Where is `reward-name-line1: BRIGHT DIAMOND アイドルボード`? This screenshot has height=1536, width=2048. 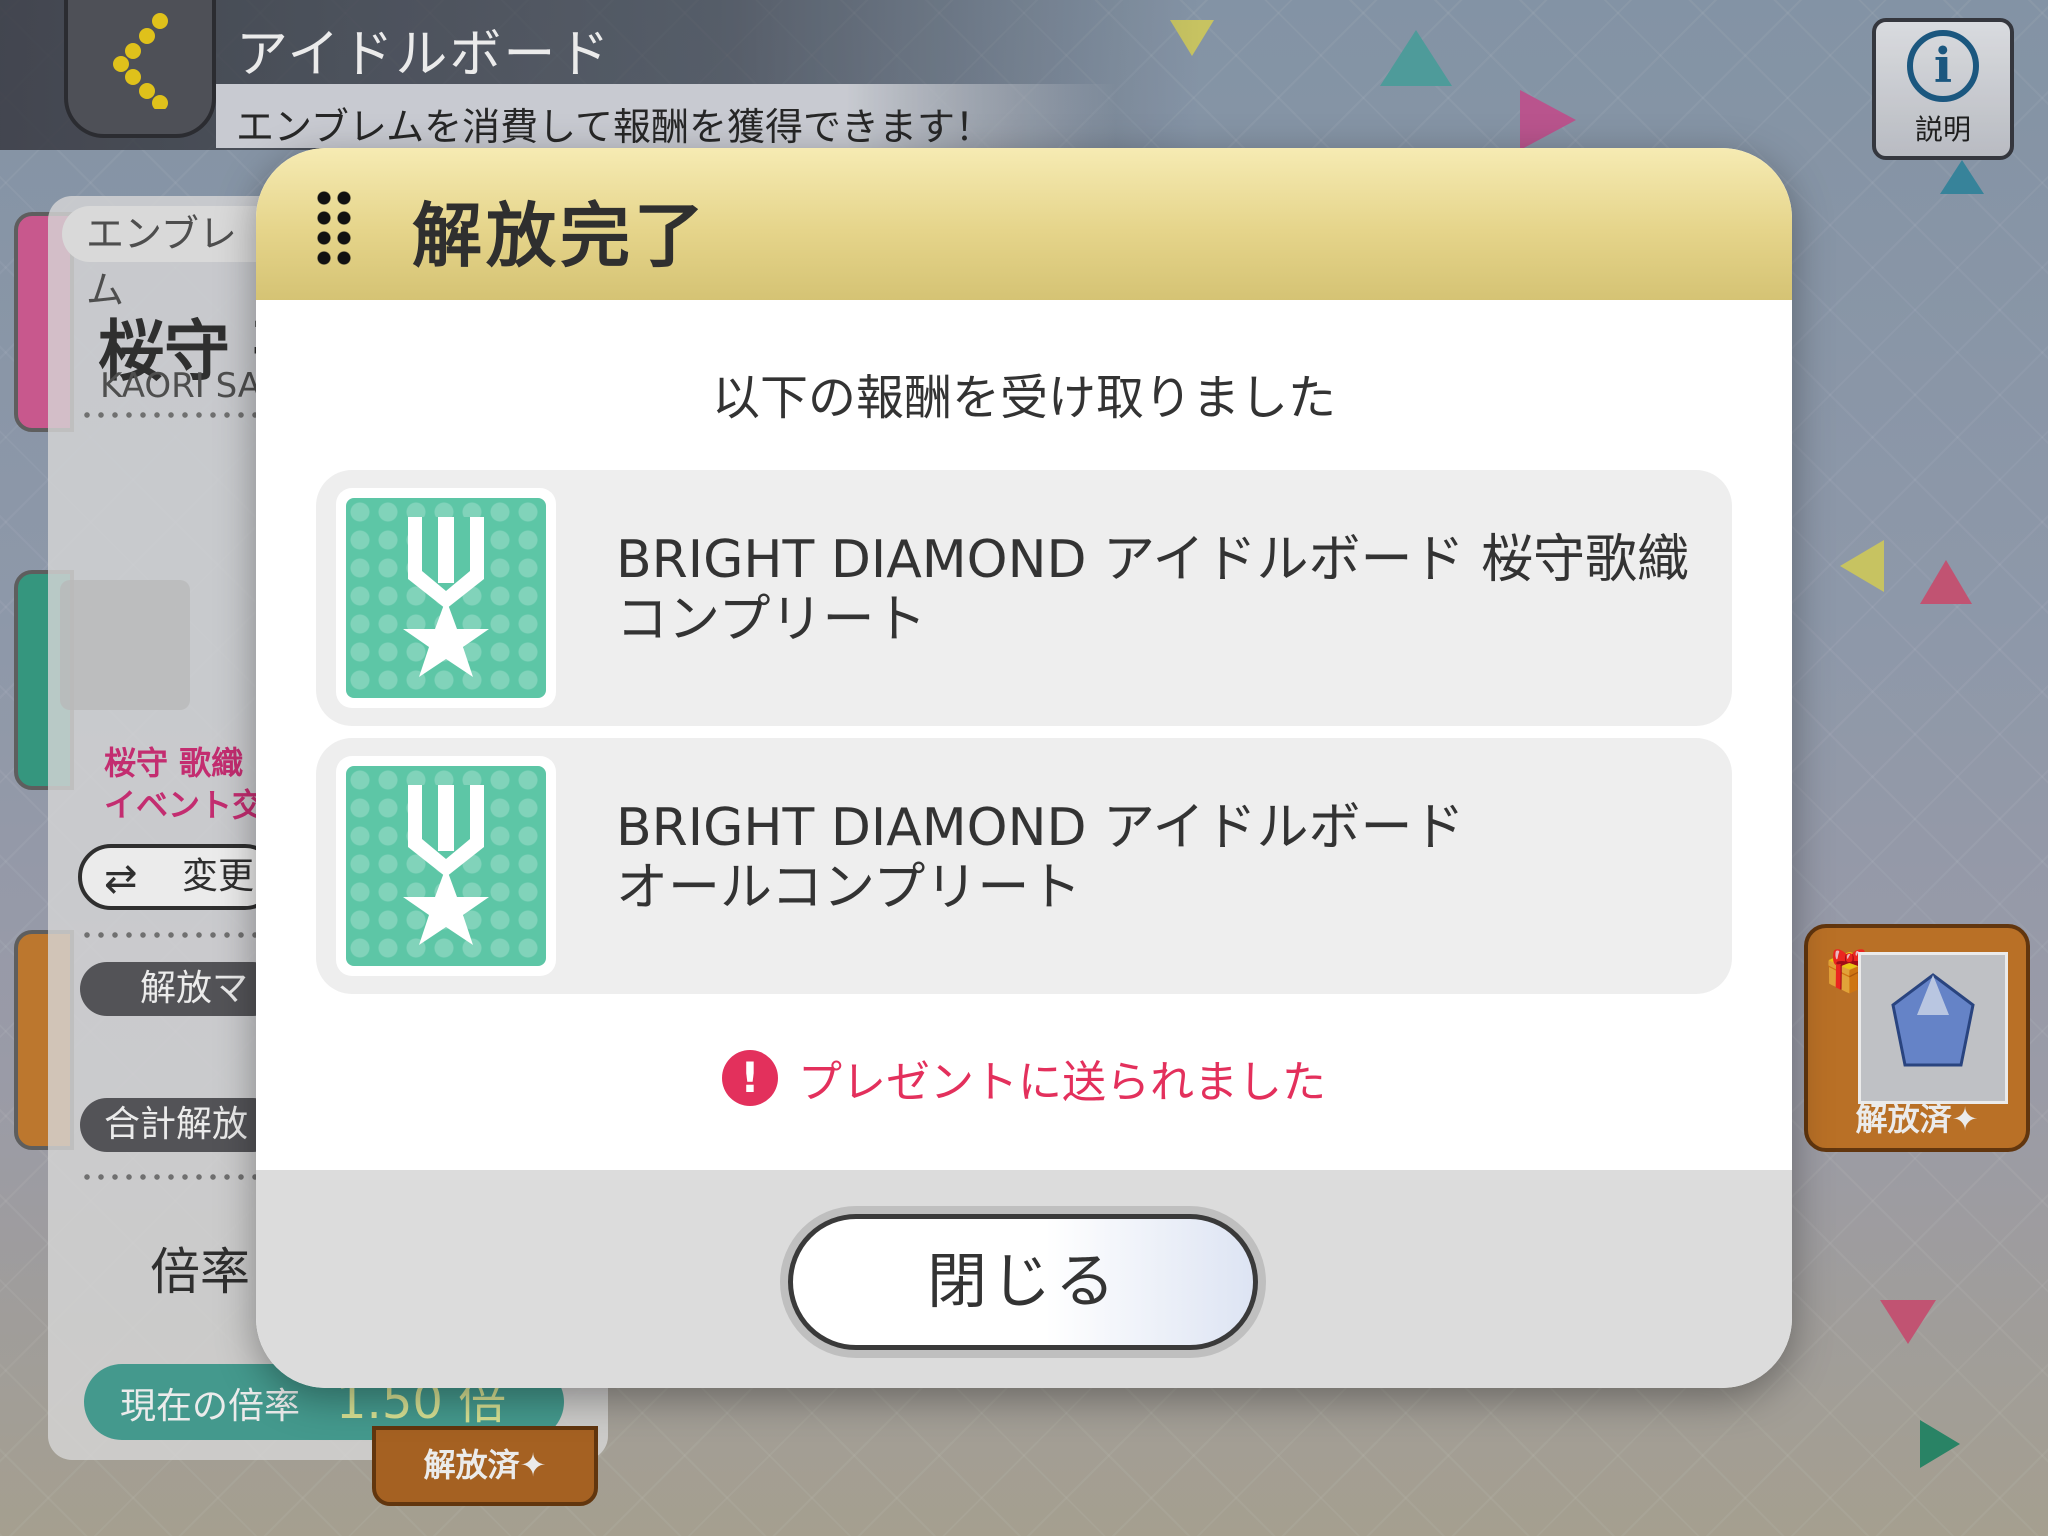
reward-name-line1: BRIGHT DIAMOND アイドルボード is located at coordinates (1040, 828).